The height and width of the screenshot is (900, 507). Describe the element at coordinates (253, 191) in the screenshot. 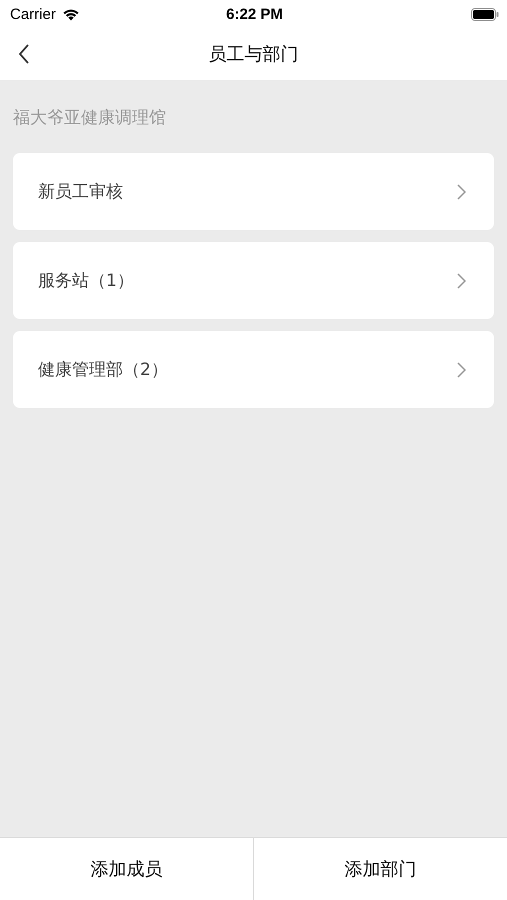

I see `list-item: 新员工审核` at that location.